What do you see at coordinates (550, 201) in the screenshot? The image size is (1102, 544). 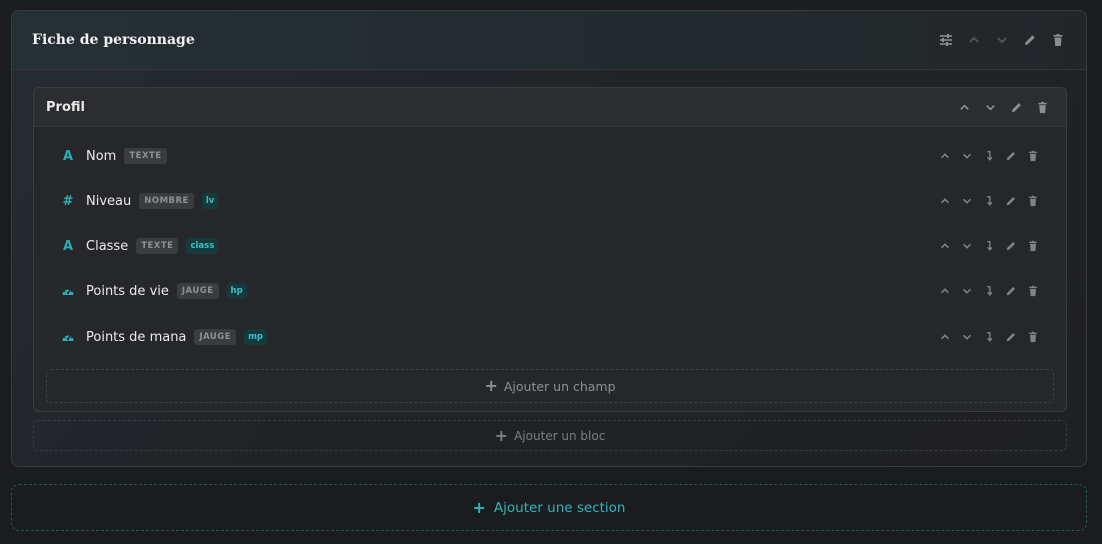 I see `field-row: # Niveau NOMBRE lv` at bounding box center [550, 201].